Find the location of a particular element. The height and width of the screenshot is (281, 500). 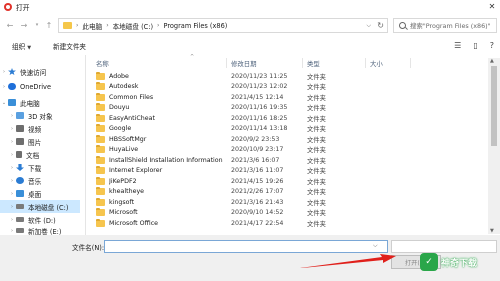

preview-pane-icon: ▯ is located at coordinates (475, 45).